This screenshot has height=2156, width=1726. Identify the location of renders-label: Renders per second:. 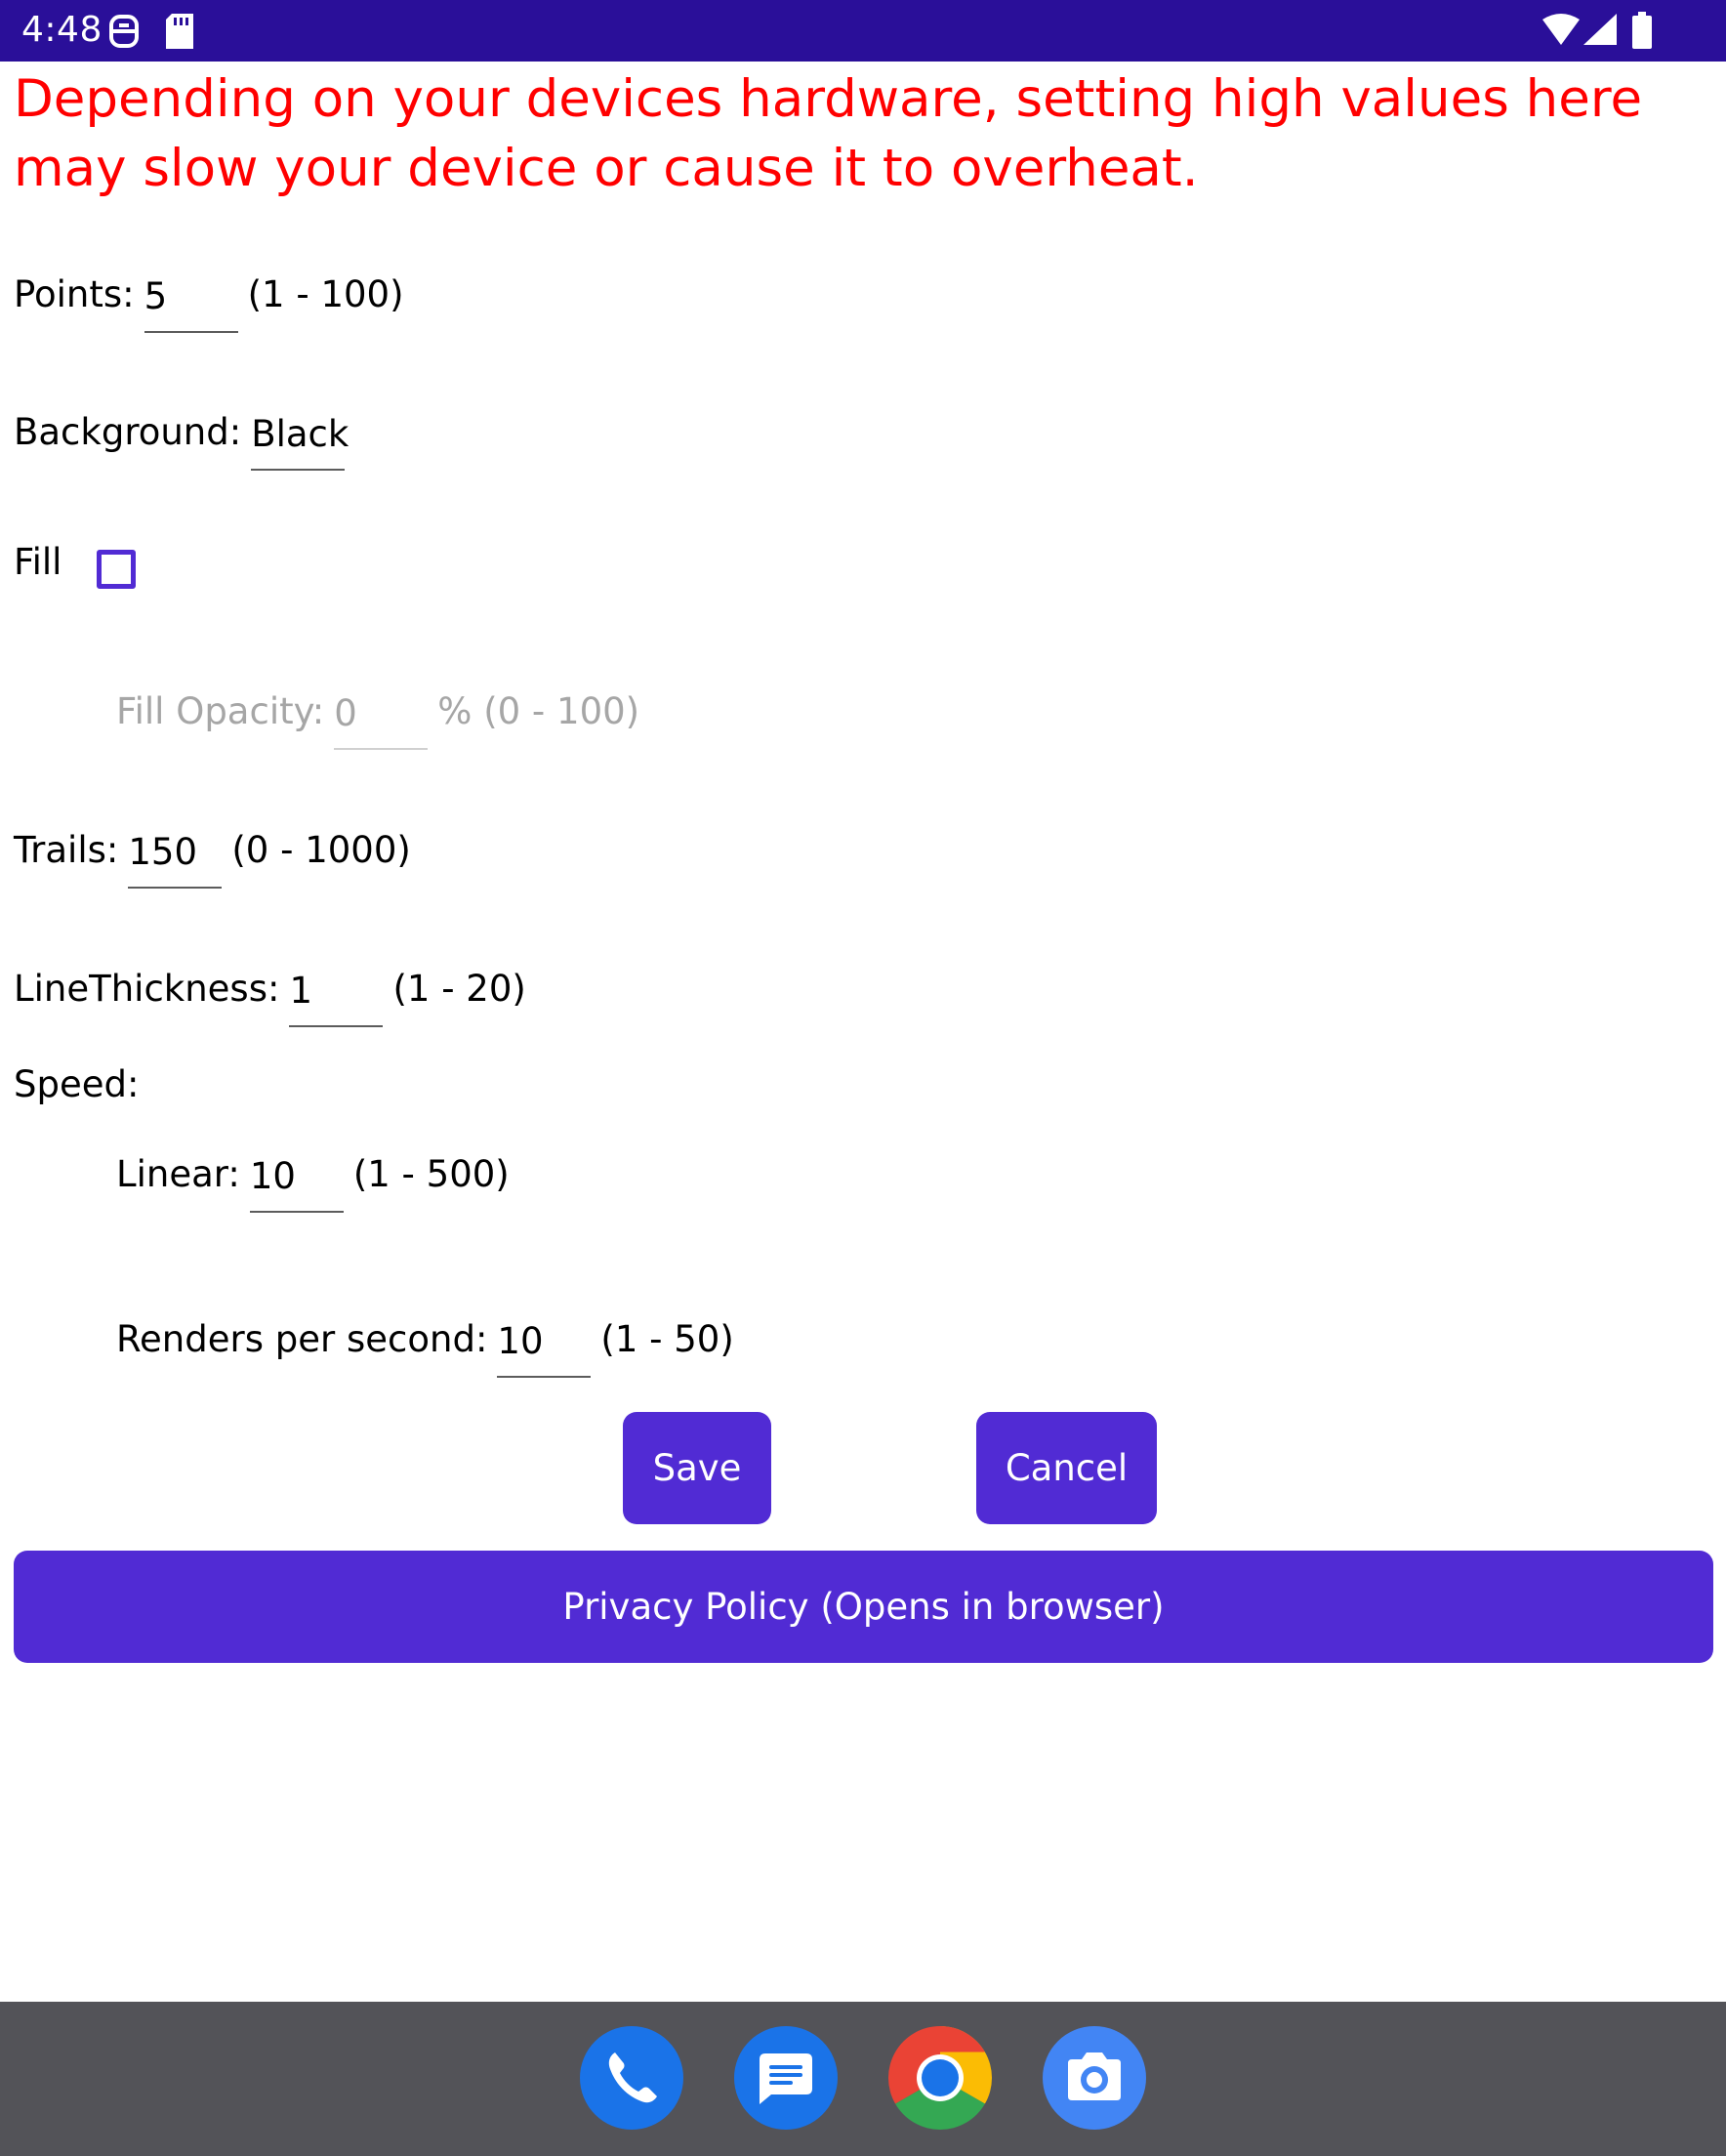
(302, 1339).